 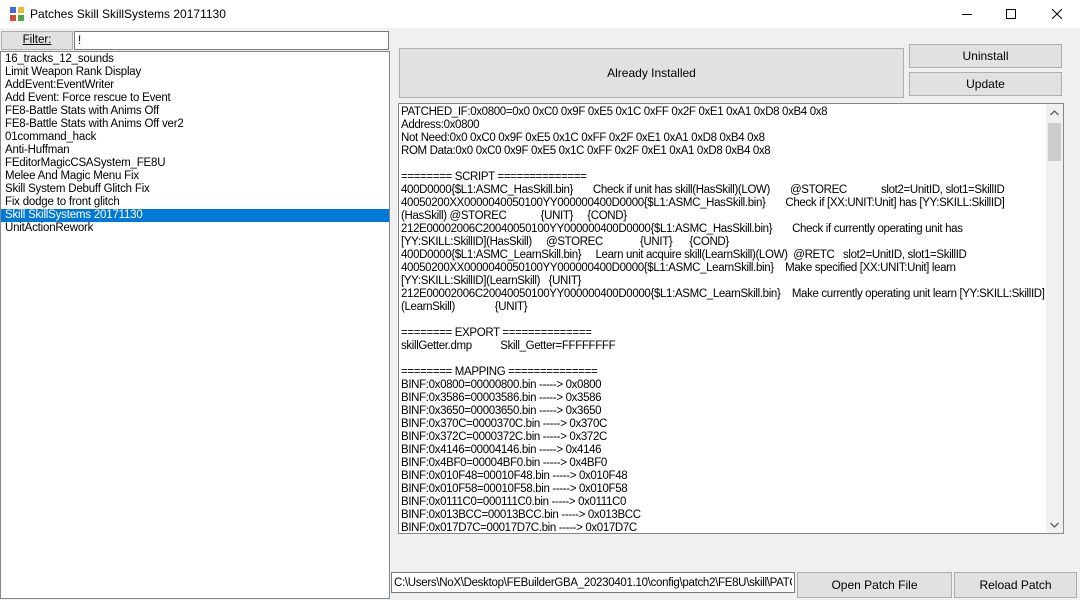 I want to click on scroll-up-button, so click(x=1054, y=112).